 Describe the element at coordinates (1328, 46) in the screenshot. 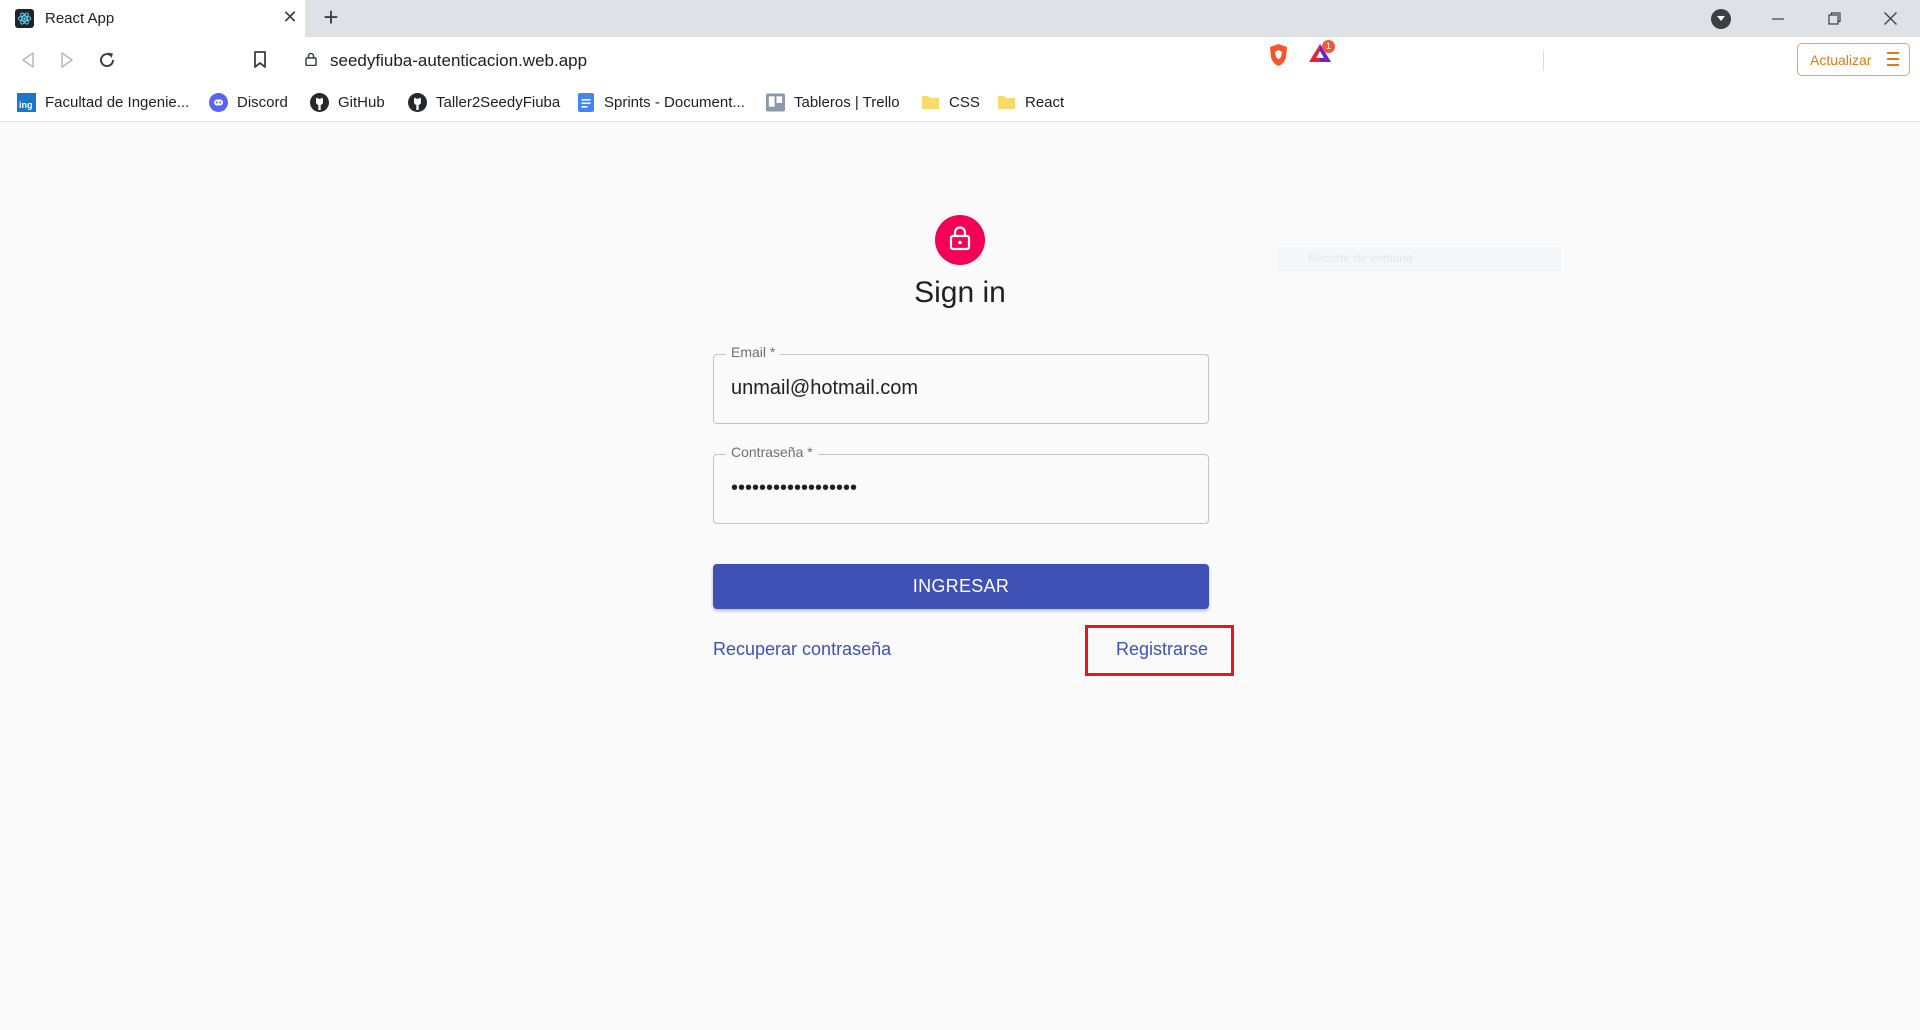

I see `rewards-badge: 1` at that location.